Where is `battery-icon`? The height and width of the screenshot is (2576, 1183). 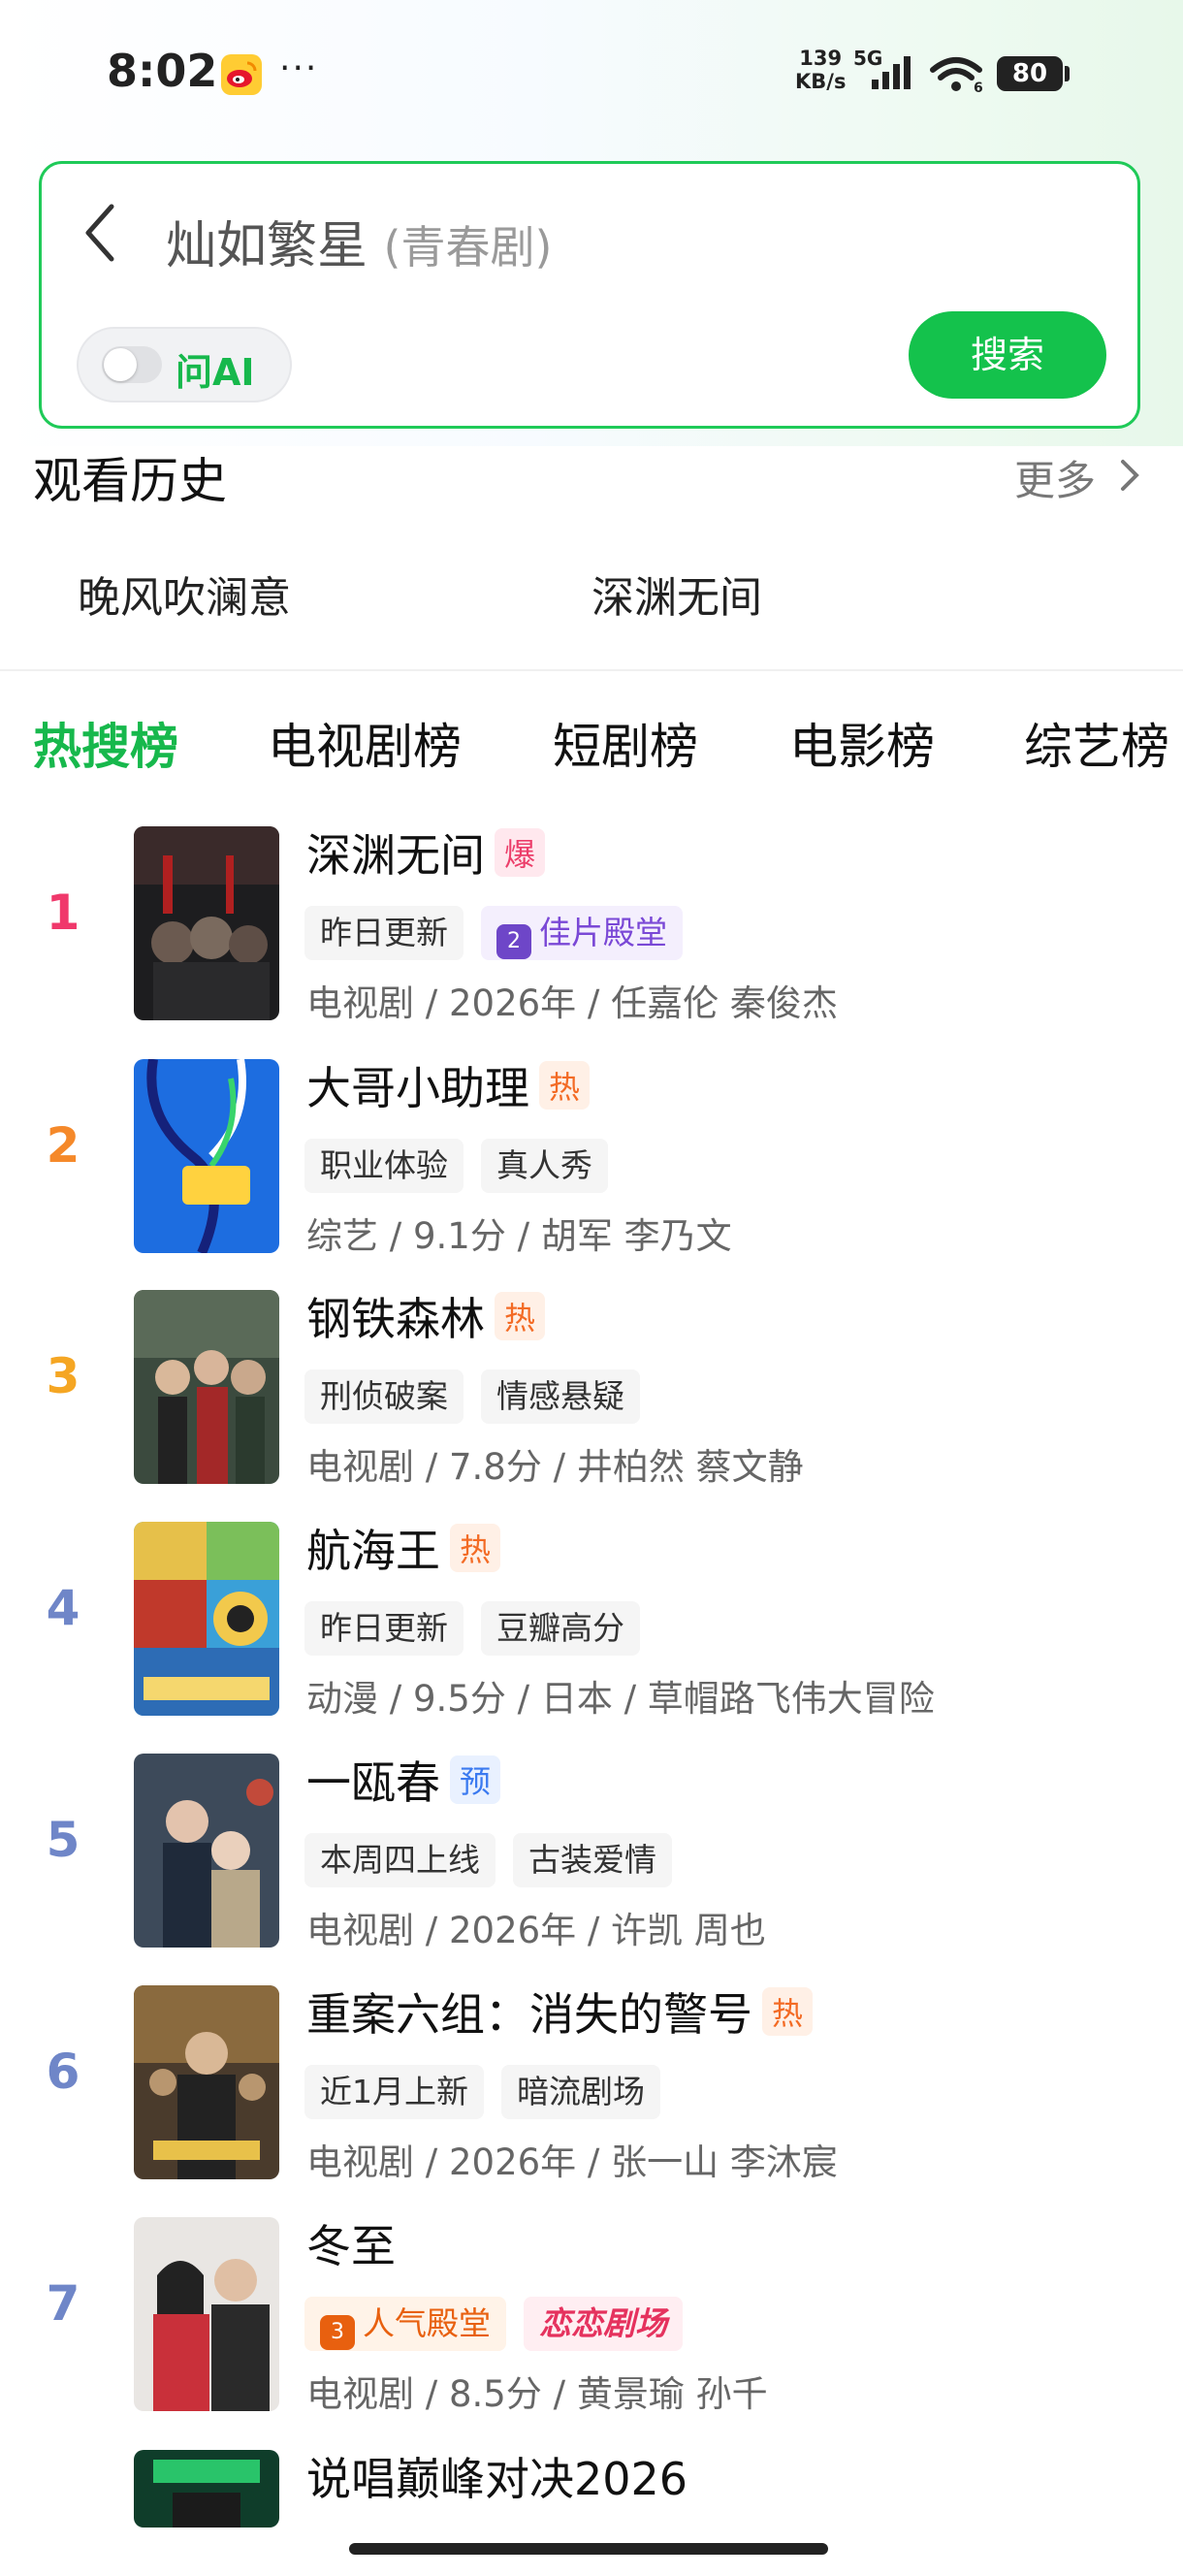 battery-icon is located at coordinates (1067, 73).